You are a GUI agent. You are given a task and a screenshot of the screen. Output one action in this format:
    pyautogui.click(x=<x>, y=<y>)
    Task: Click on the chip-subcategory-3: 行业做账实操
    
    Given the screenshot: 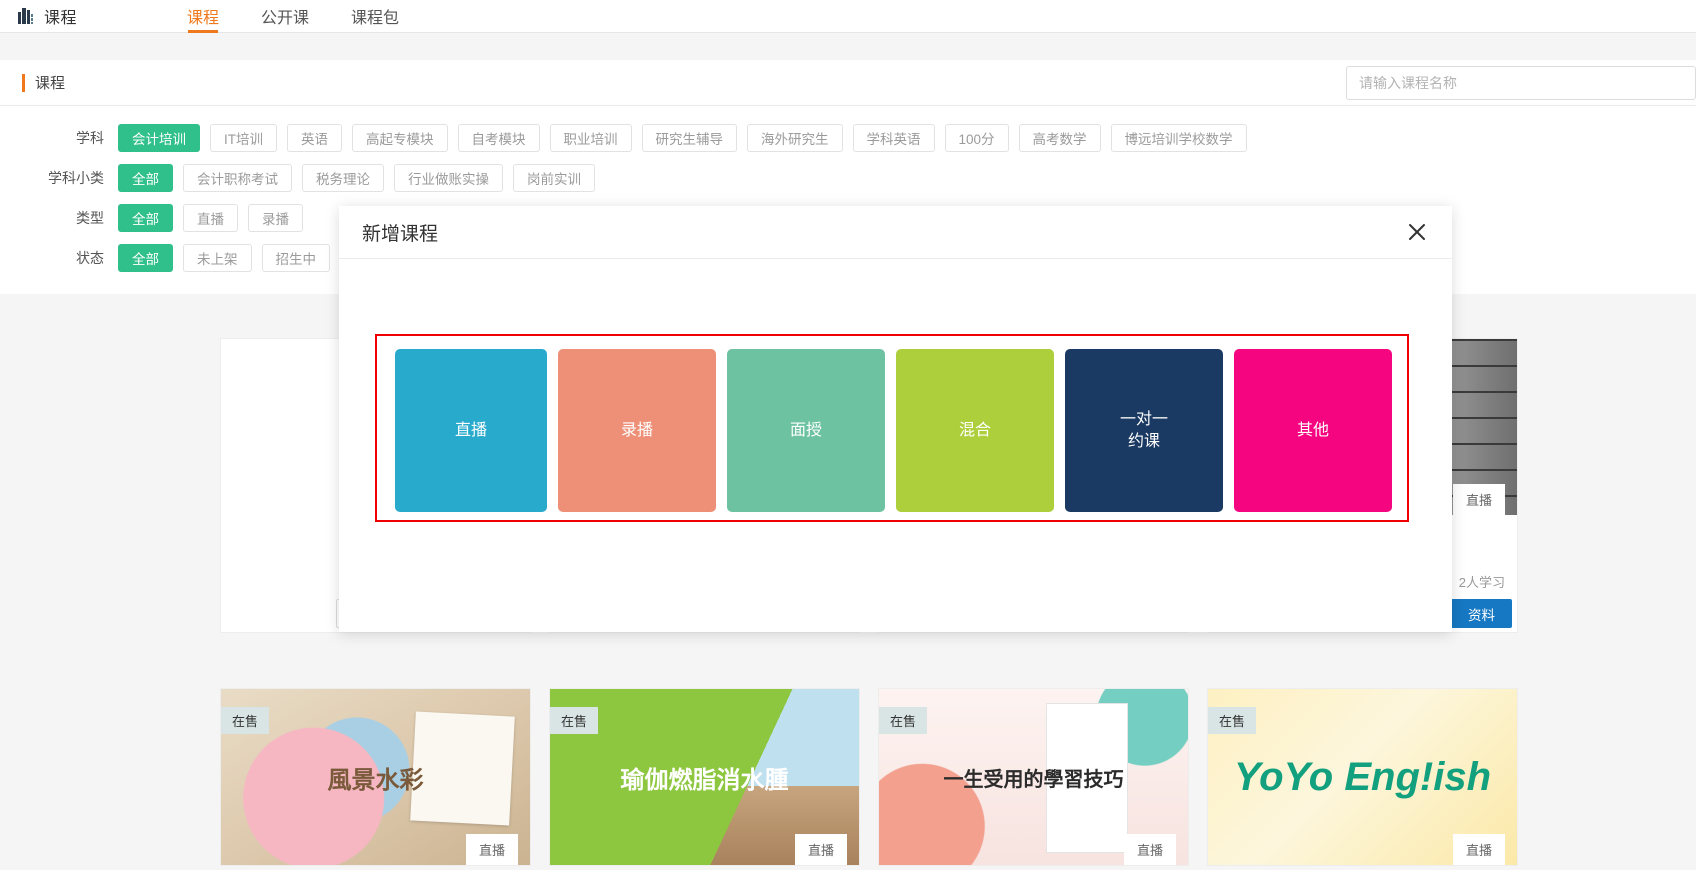 What is the action you would take?
    pyautogui.click(x=448, y=178)
    